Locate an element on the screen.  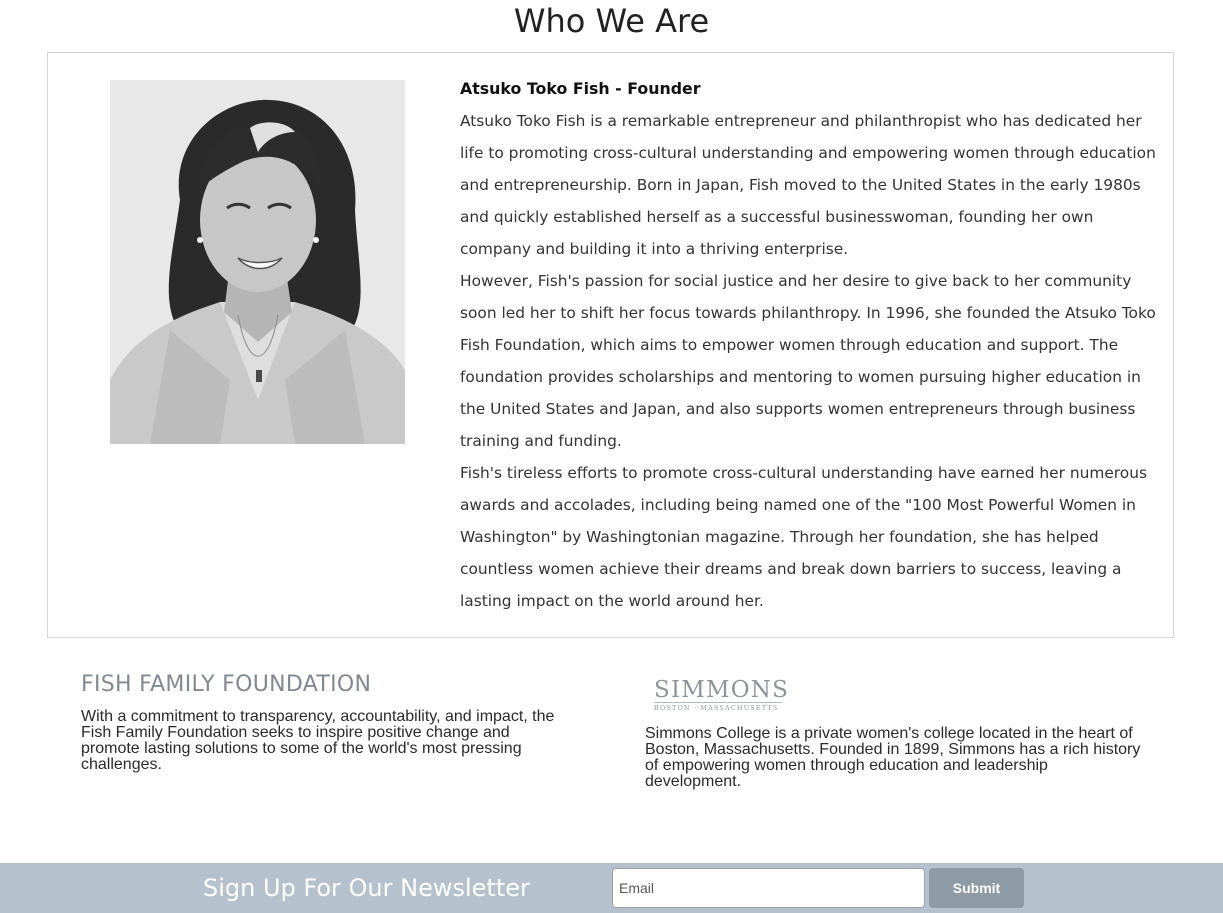
simmons-logo-word: SIMMONS is located at coordinates (722, 690).